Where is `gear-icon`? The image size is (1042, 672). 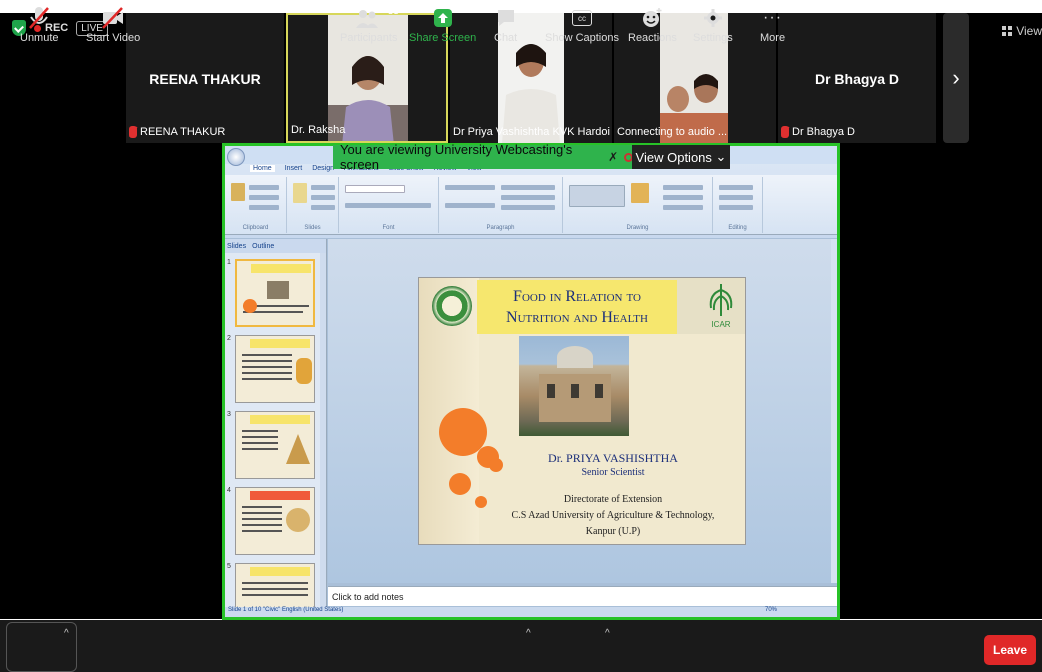
gear-icon is located at coordinates (712, 18).